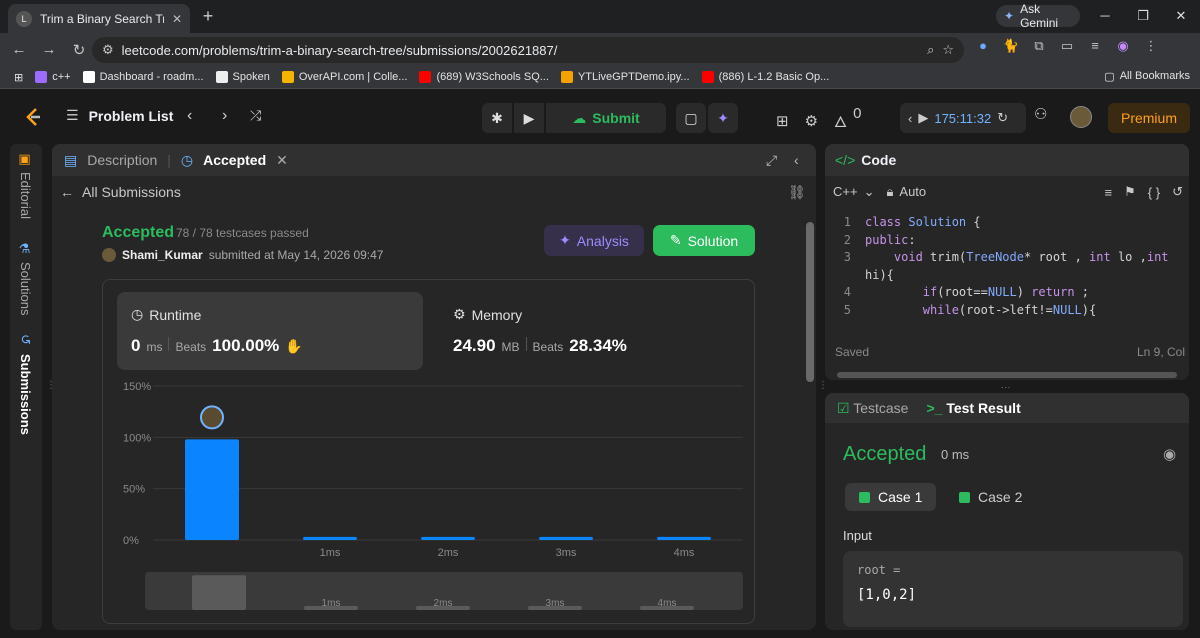  I want to click on settings-gear-icon: ⚙, so click(811, 121).